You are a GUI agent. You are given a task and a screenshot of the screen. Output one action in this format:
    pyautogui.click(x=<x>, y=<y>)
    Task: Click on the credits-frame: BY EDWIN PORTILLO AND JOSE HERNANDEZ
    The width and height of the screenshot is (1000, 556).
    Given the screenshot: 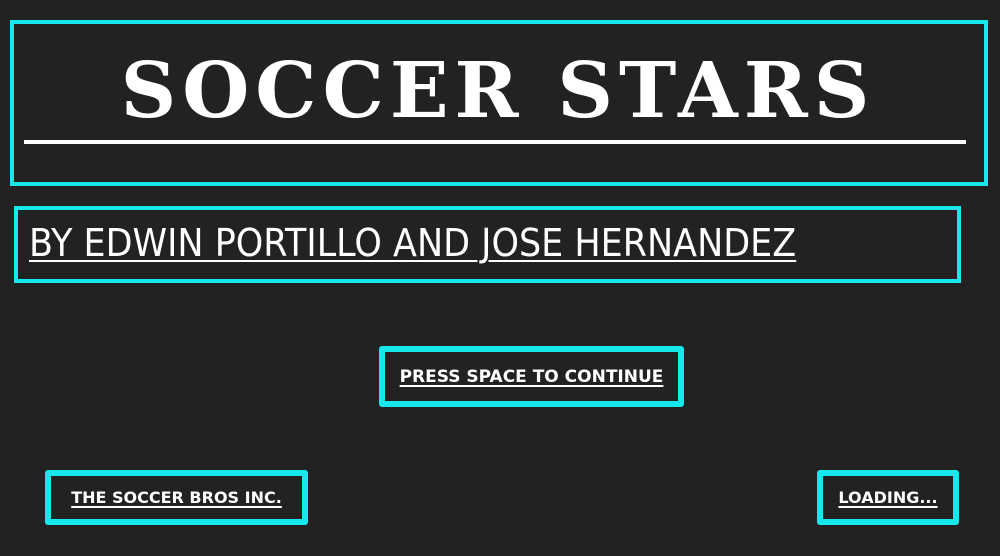 What is the action you would take?
    pyautogui.click(x=487, y=244)
    